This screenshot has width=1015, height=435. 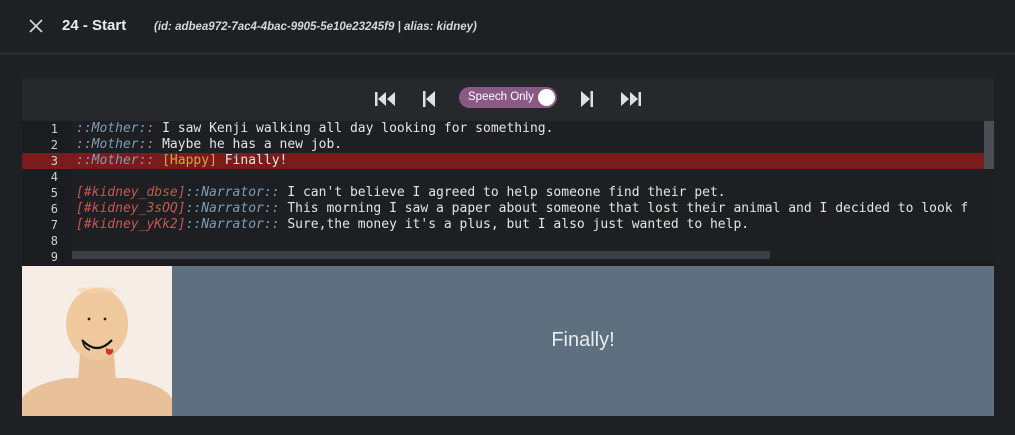 I want to click on skip-to-start-icon, so click(x=385, y=99).